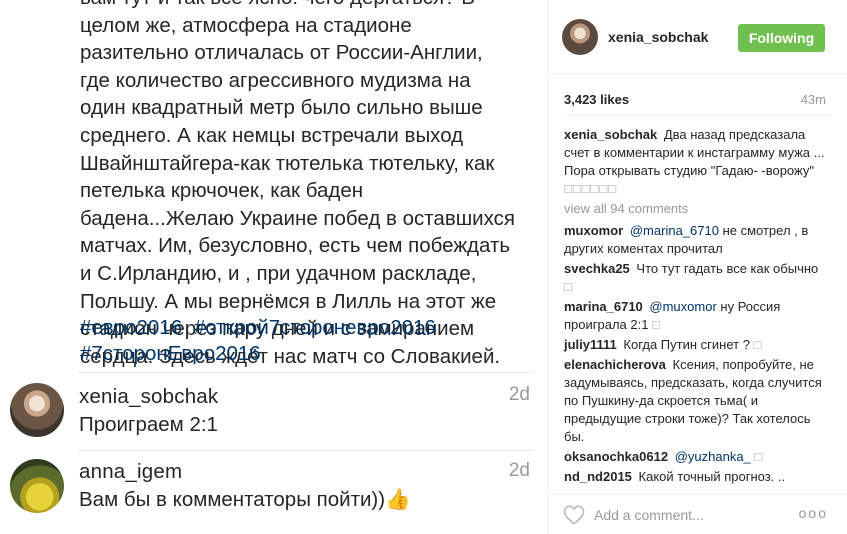 The width and height of the screenshot is (847, 534). I want to click on comment-text: Что тут гадать все как обычно, so click(727, 268).